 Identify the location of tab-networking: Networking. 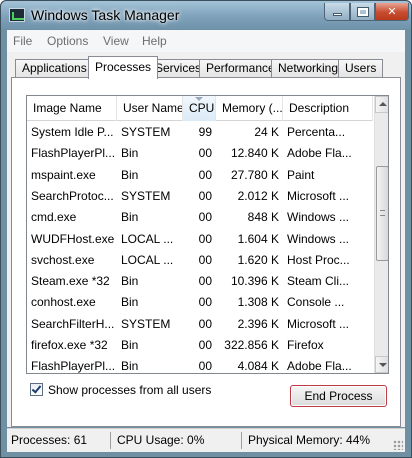
(308, 68).